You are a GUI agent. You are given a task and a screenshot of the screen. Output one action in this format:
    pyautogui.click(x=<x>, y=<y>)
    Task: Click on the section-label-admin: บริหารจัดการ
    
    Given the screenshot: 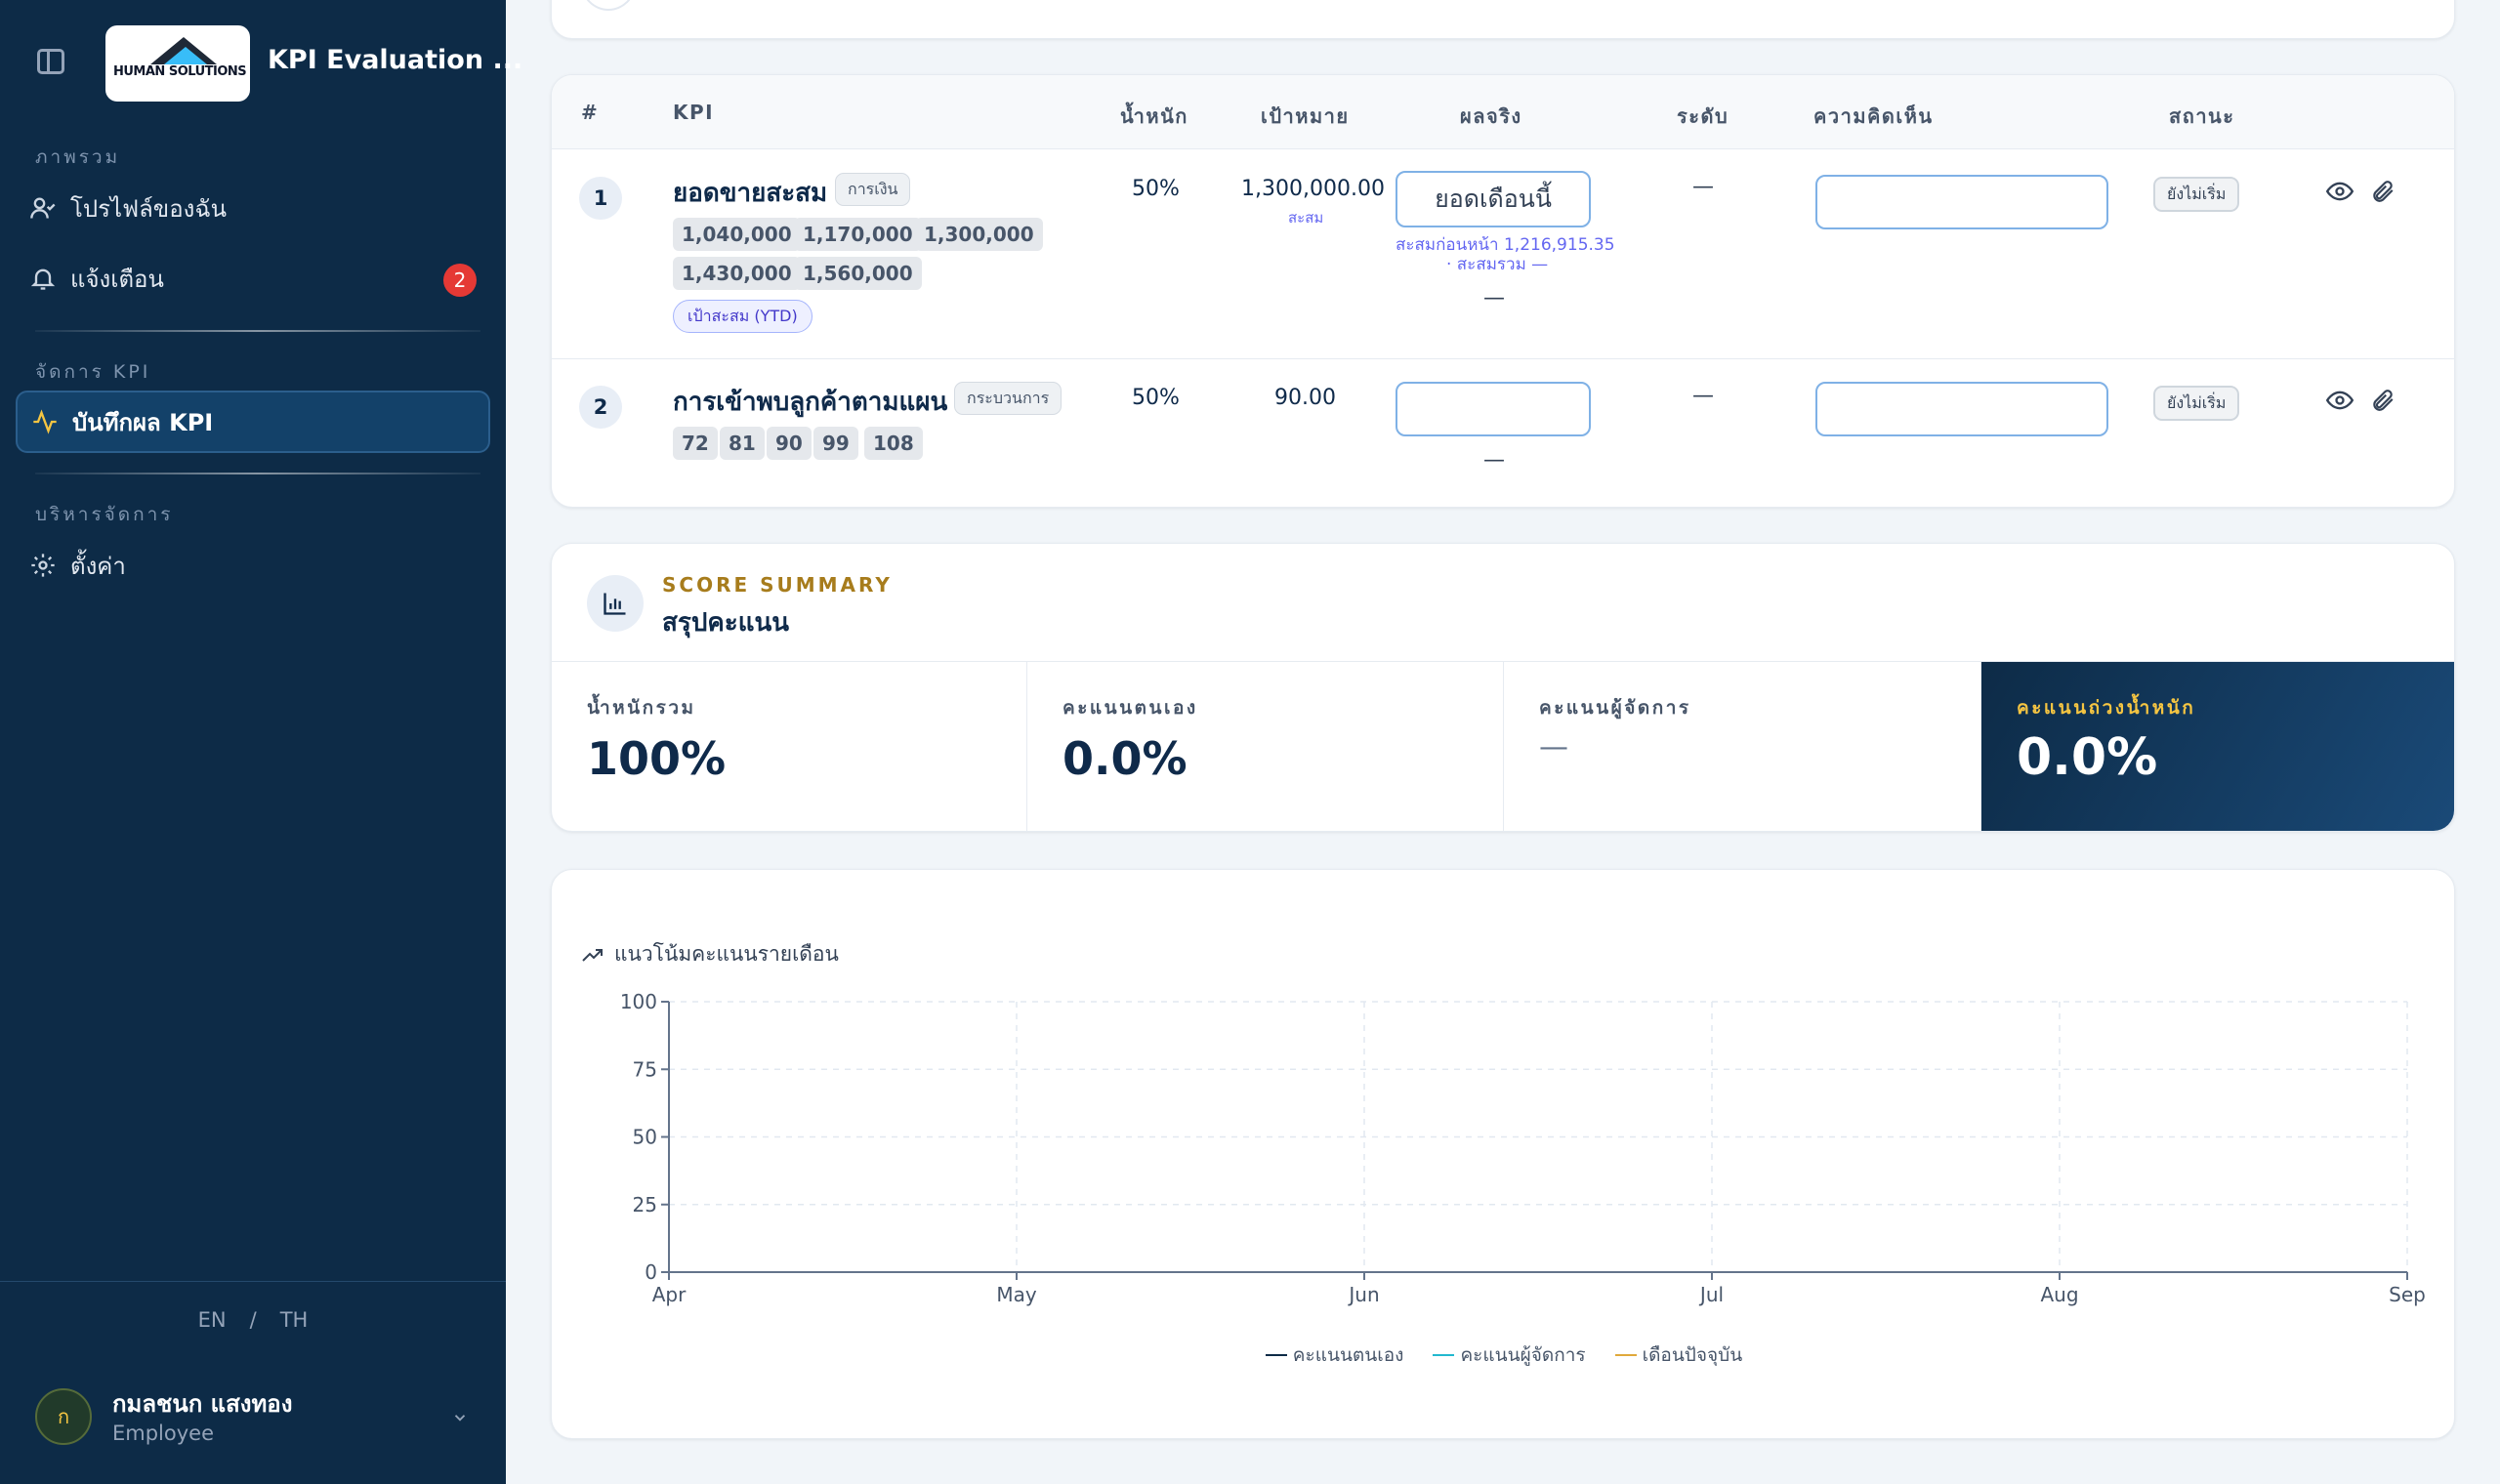 What is the action you would take?
    pyautogui.click(x=104, y=514)
    